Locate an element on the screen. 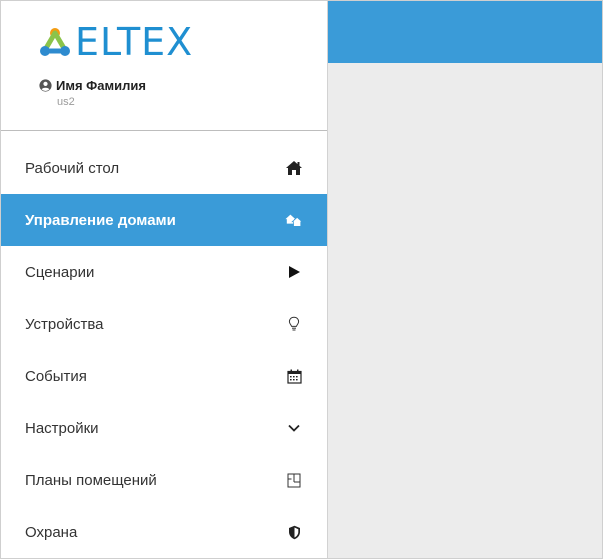 Image resolution: width=603 pixels, height=559 pixels. sidebar-item-label: События is located at coordinates (56, 376).